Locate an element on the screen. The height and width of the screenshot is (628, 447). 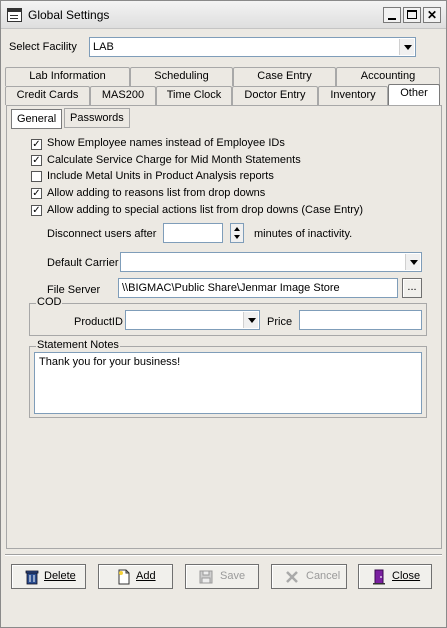
product-id-label: ProductID is located at coordinates (98, 322).